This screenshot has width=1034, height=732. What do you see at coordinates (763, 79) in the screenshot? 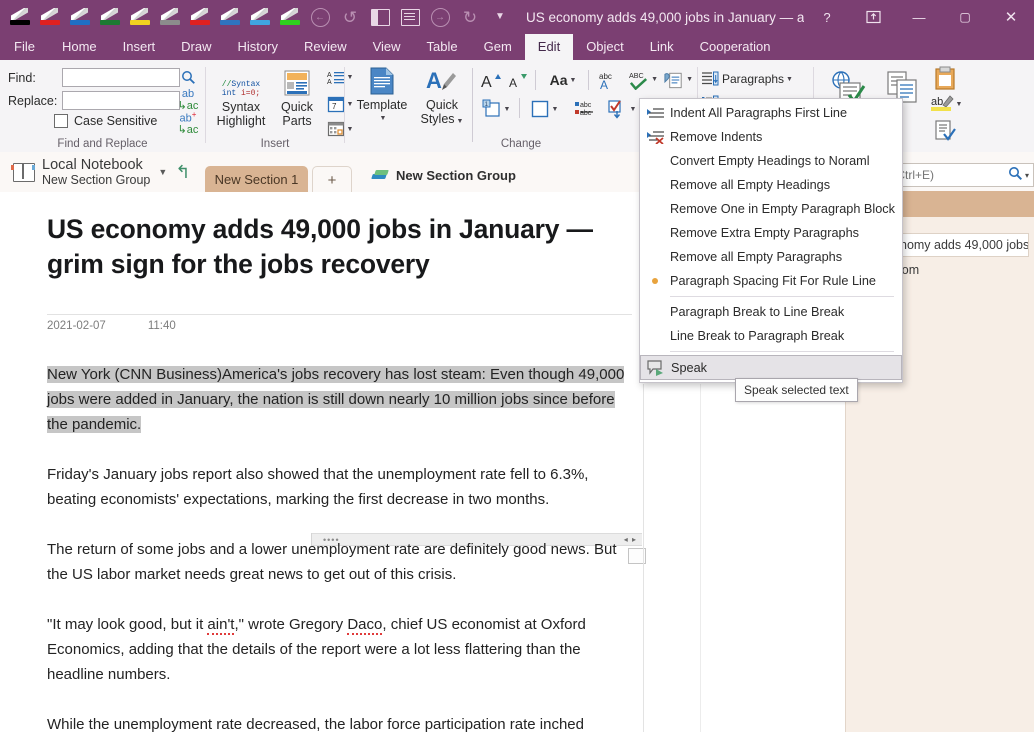
I see `paragraphs-button: Paragraphs ▼` at bounding box center [763, 79].